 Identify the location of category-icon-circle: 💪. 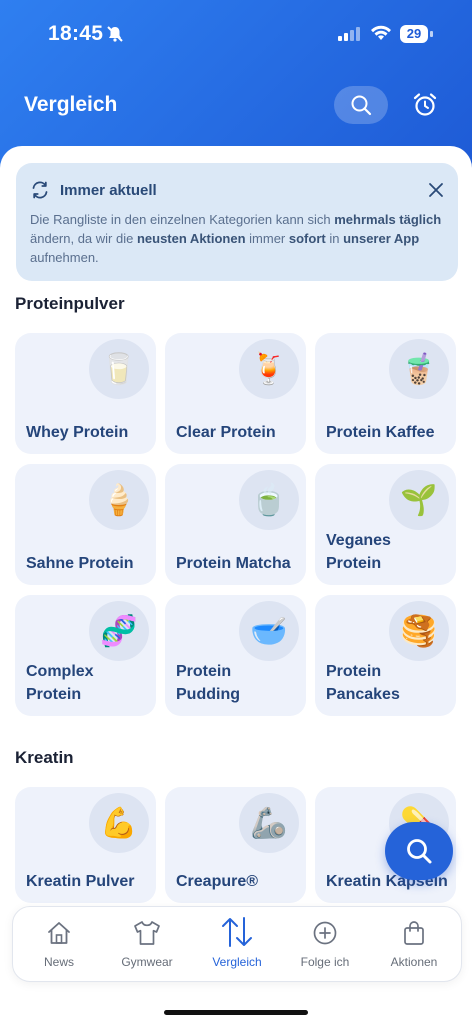
(119, 823).